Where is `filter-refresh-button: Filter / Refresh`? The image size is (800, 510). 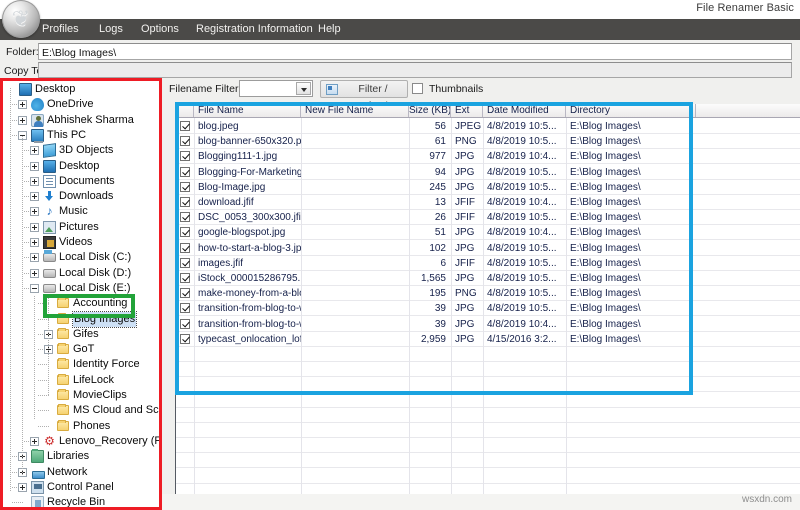
filter-refresh-button: Filter / Refresh is located at coordinates (364, 96).